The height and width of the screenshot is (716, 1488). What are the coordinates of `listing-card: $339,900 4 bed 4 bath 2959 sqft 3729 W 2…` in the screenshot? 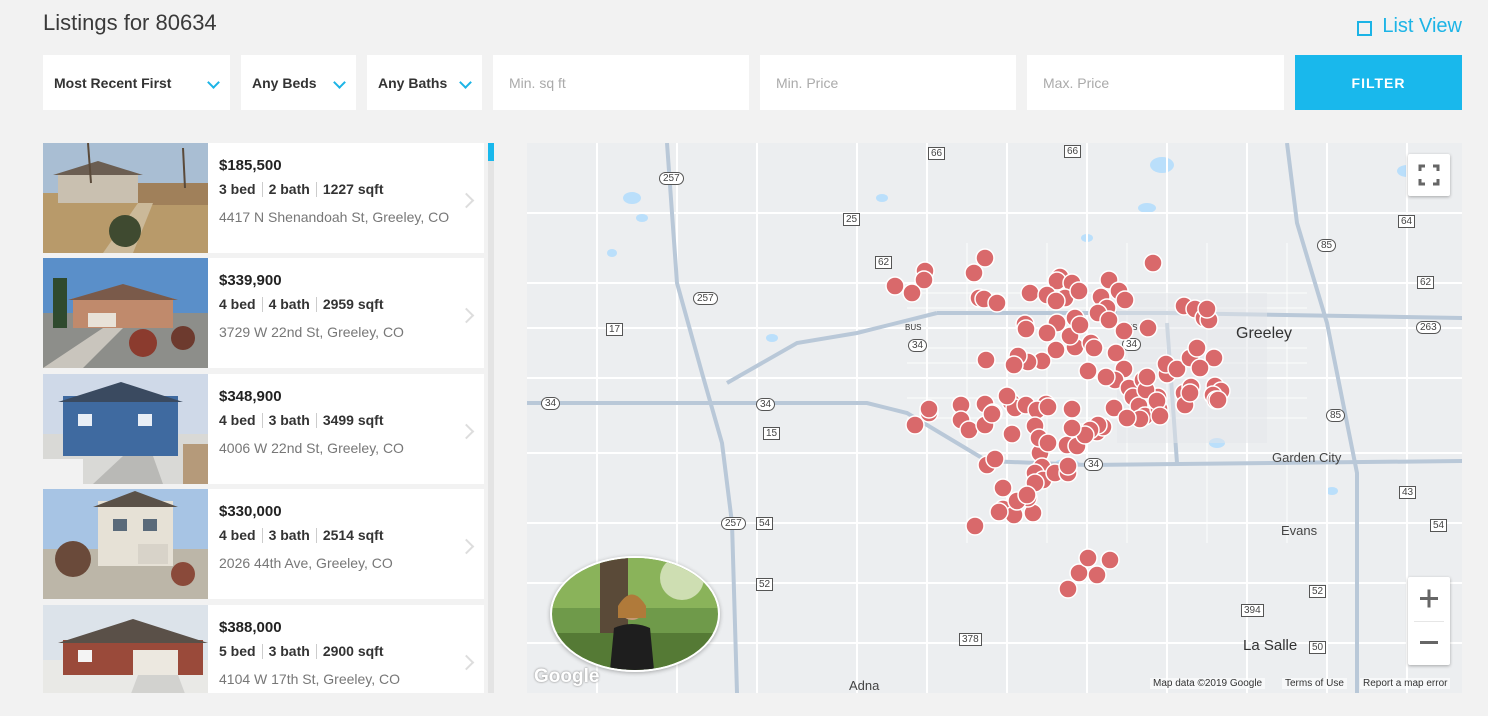 It's located at (263, 313).